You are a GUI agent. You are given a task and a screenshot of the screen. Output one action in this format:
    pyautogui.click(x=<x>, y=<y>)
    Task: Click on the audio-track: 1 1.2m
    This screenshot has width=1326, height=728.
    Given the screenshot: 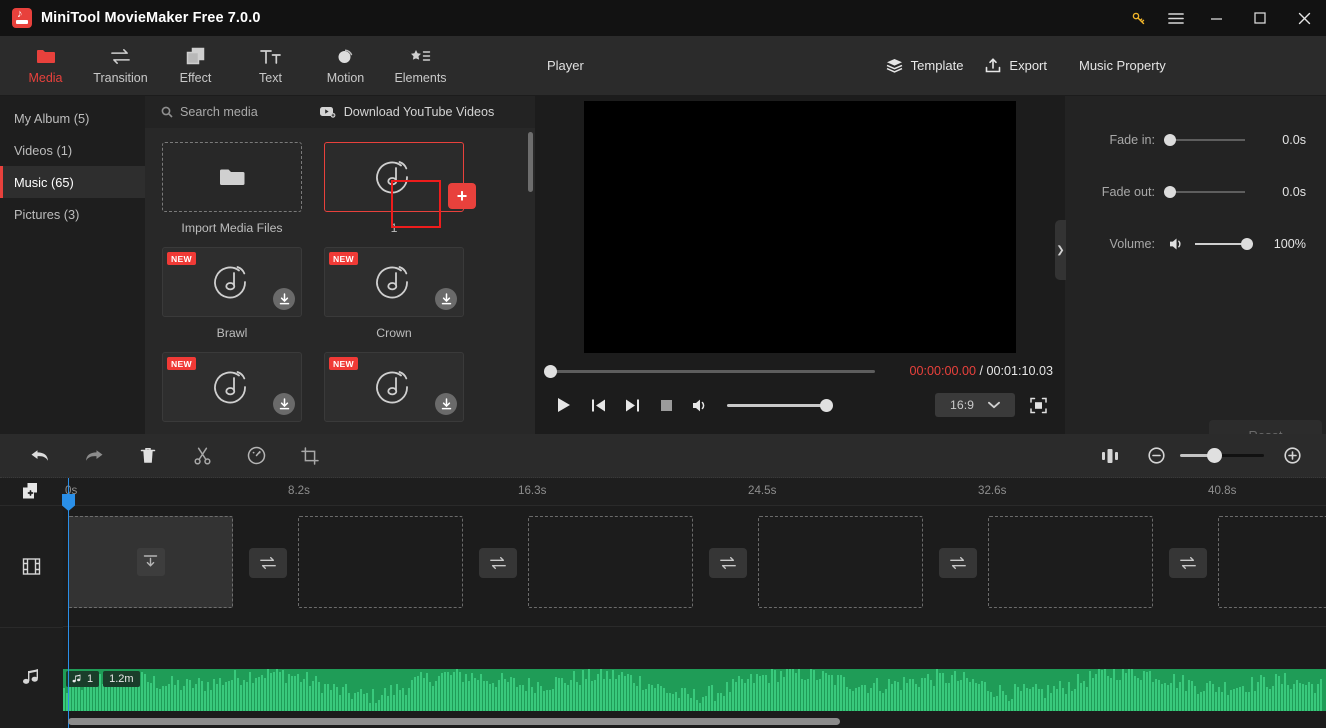 What is the action you would take?
    pyautogui.click(x=694, y=677)
    